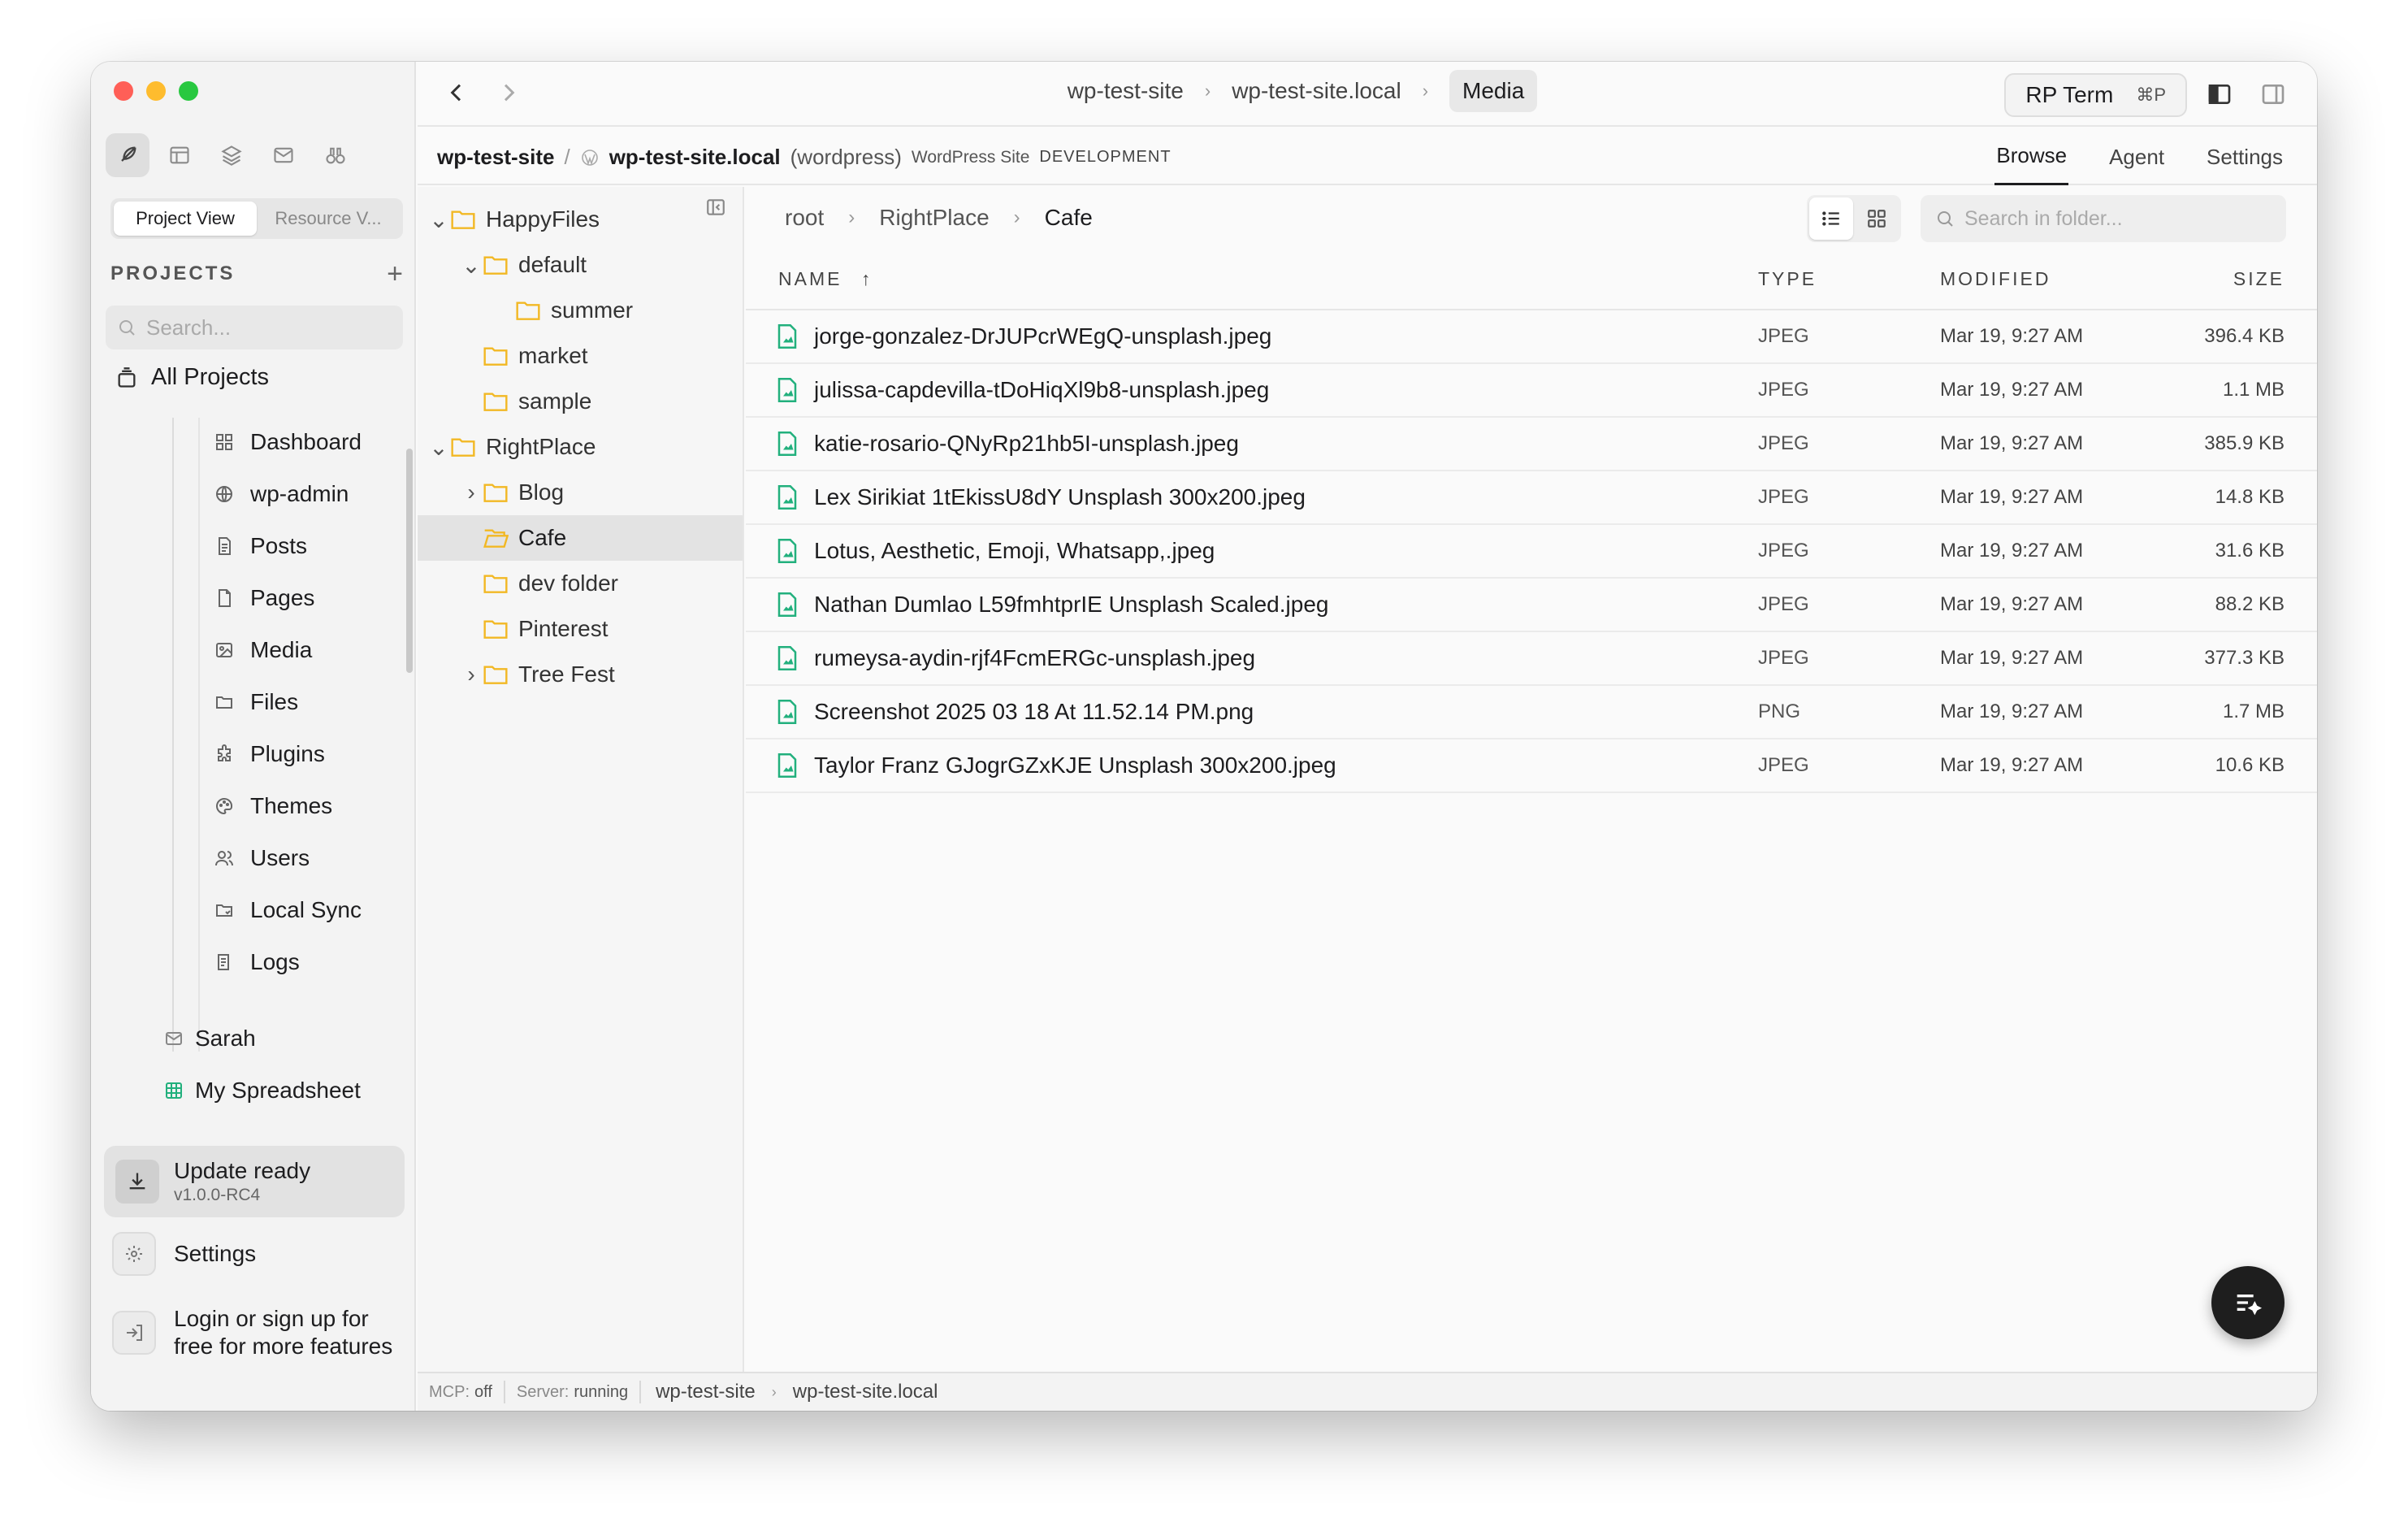  Describe the element at coordinates (865, 1392) in the screenshot. I see `status-domain: wp-test-site.local` at that location.